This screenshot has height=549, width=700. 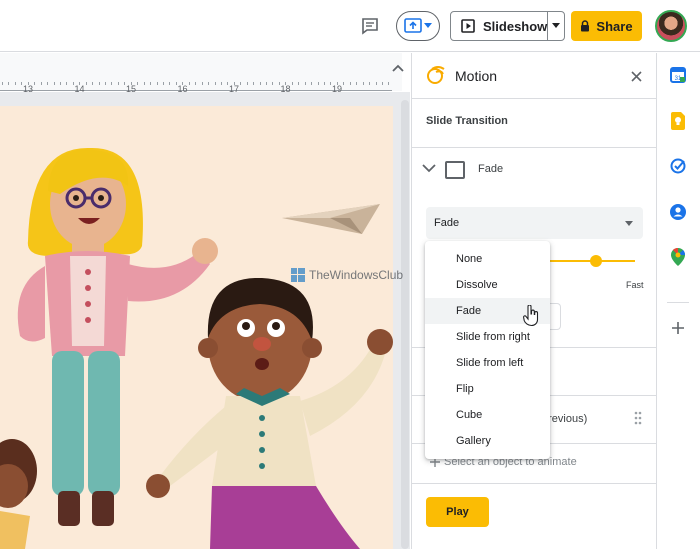 What do you see at coordinates (487, 389) in the screenshot?
I see `menu-item-flip: Flip` at bounding box center [487, 389].